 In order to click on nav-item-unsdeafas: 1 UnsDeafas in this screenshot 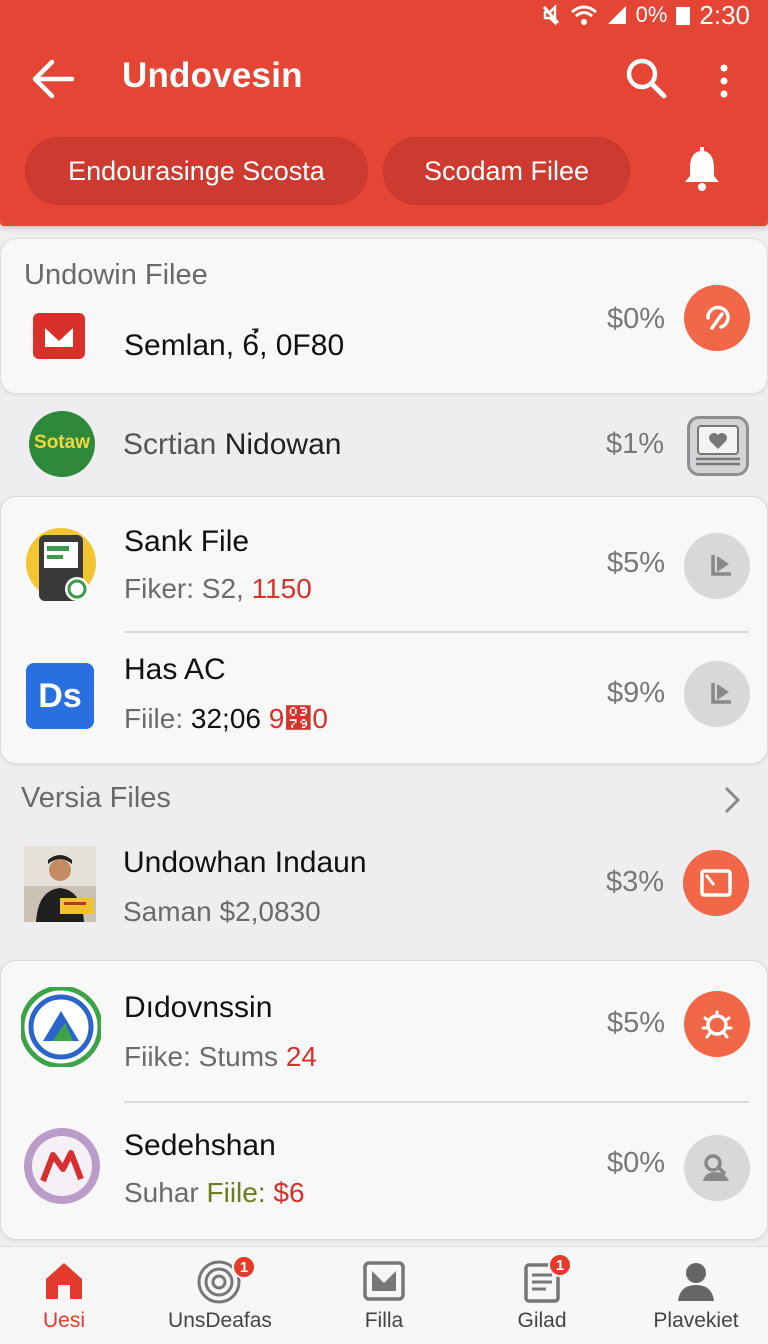, I will do `click(220, 1295)`.